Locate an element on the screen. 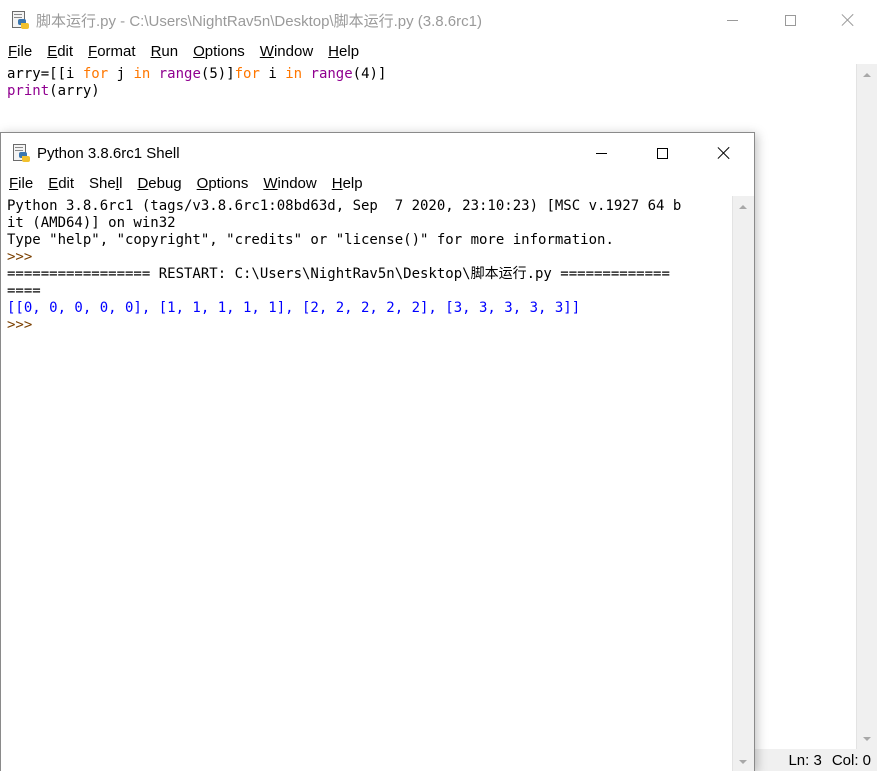 The height and width of the screenshot is (771, 877). editor-menu-file: File is located at coordinates (19, 51).